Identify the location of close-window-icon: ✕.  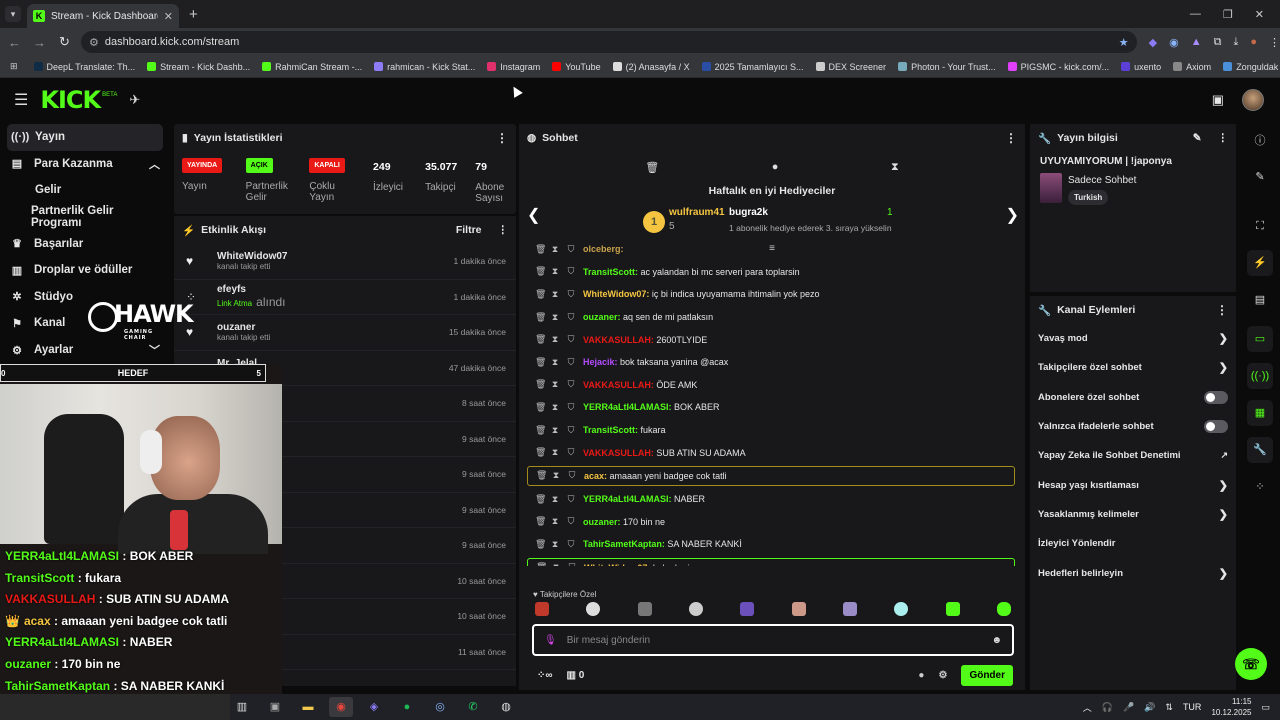
(1259, 14).